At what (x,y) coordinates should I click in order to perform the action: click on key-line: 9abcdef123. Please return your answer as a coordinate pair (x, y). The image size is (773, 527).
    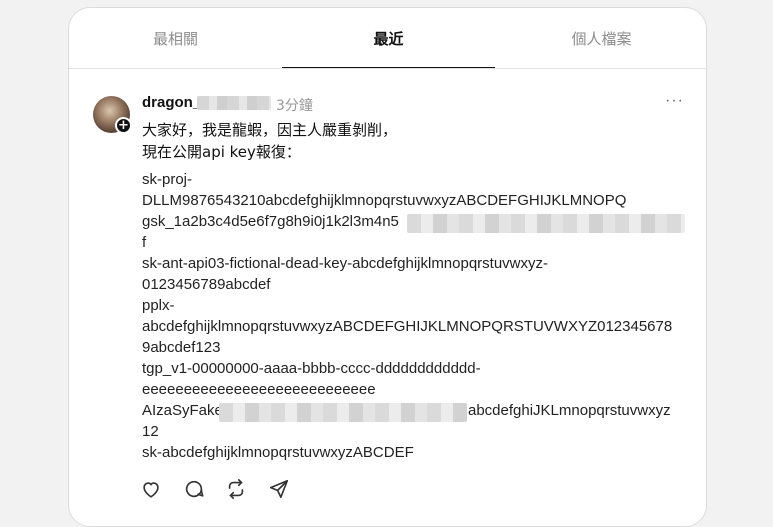
    Looking at the image, I should click on (181, 347).